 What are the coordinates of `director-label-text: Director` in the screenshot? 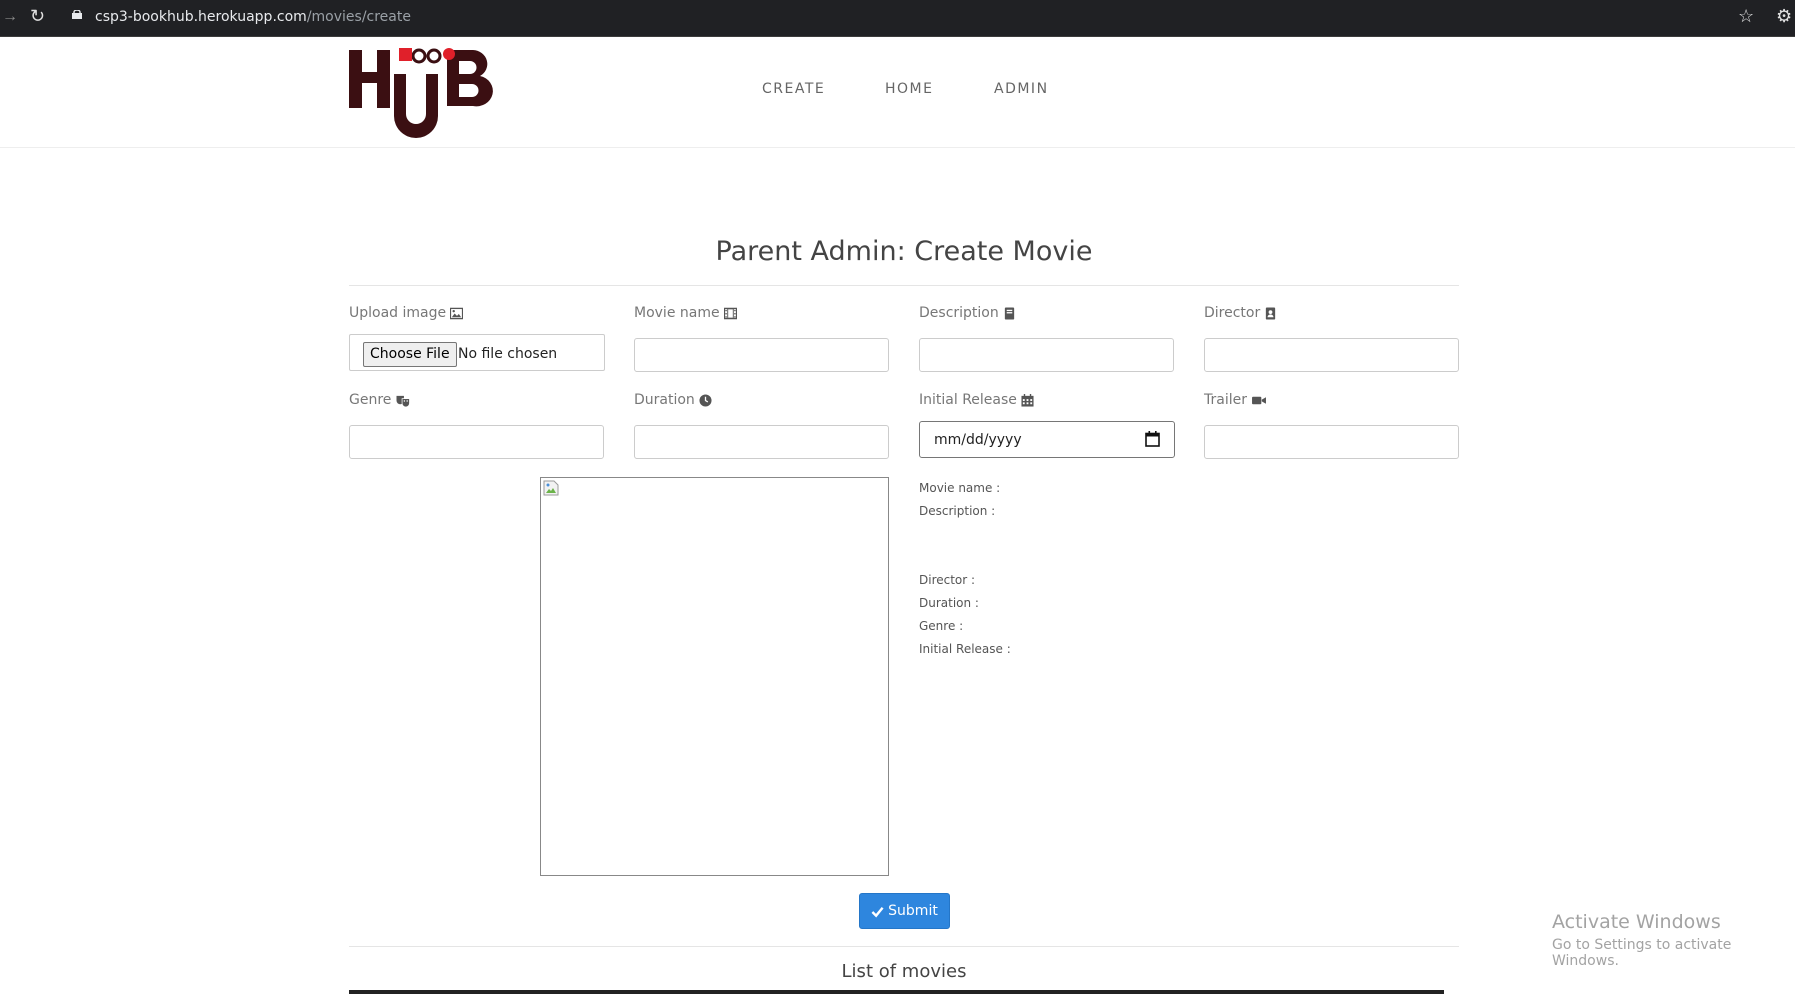 It's located at (1232, 313).